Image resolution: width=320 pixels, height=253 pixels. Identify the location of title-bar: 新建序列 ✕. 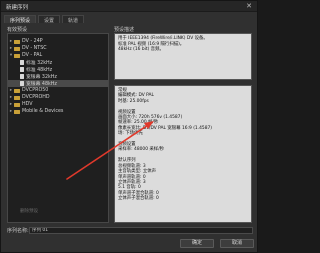
(129, 6).